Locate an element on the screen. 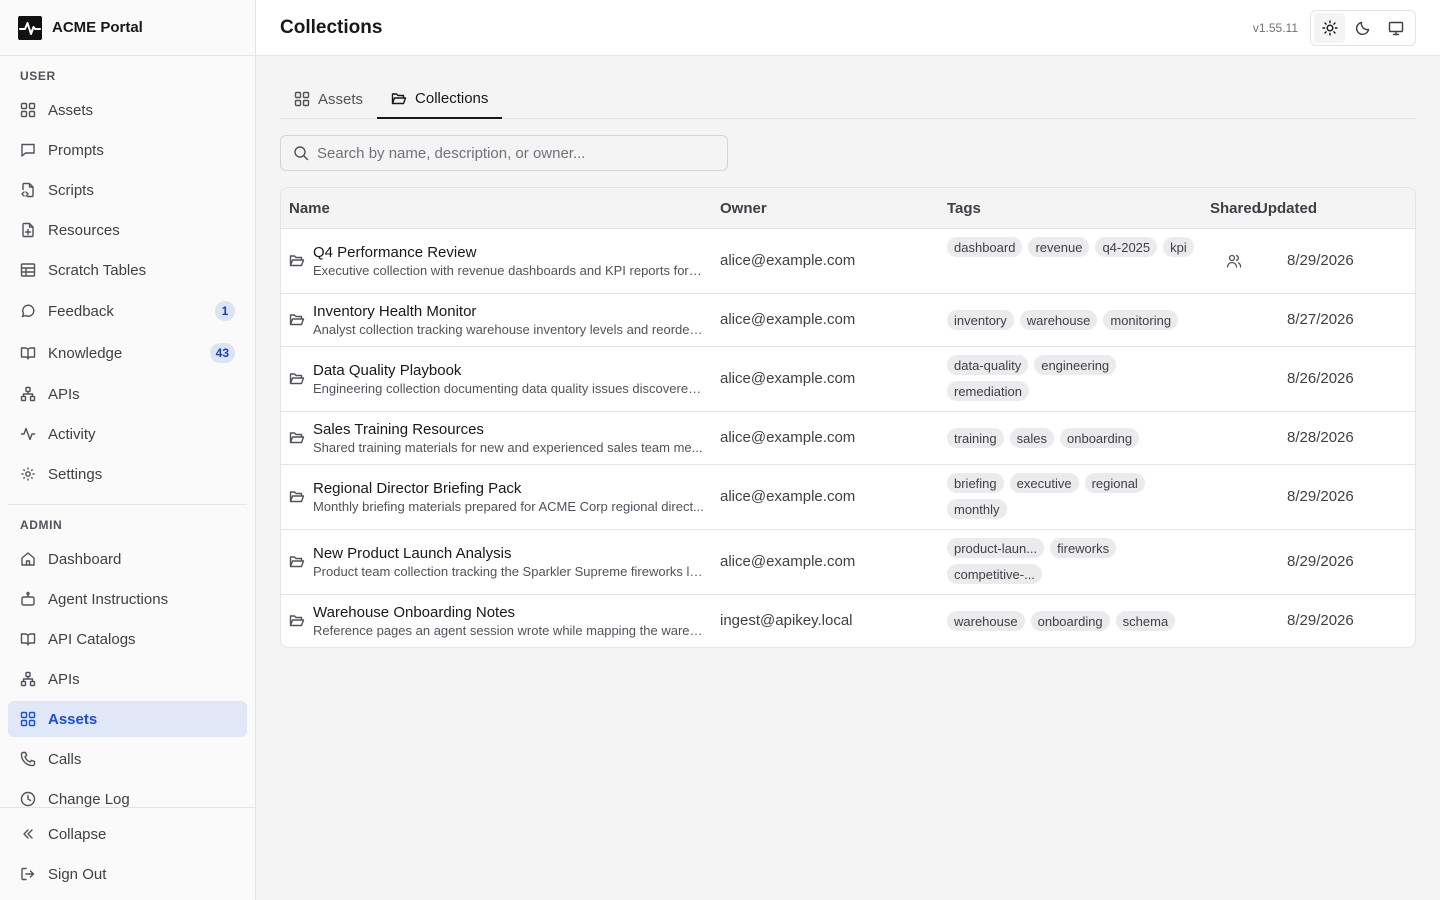 This screenshot has height=900, width=1440. collection-updated: 8/27/2026 is located at coordinates (1320, 319).